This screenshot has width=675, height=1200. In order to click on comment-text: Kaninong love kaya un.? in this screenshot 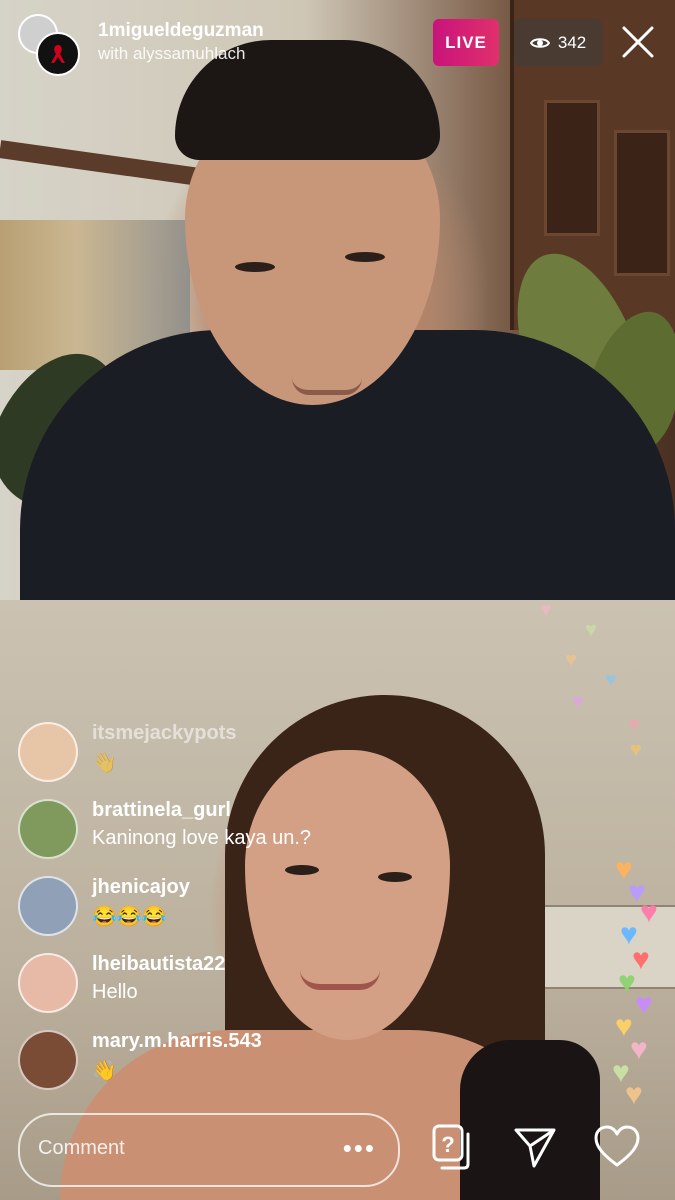, I will do `click(202, 838)`.